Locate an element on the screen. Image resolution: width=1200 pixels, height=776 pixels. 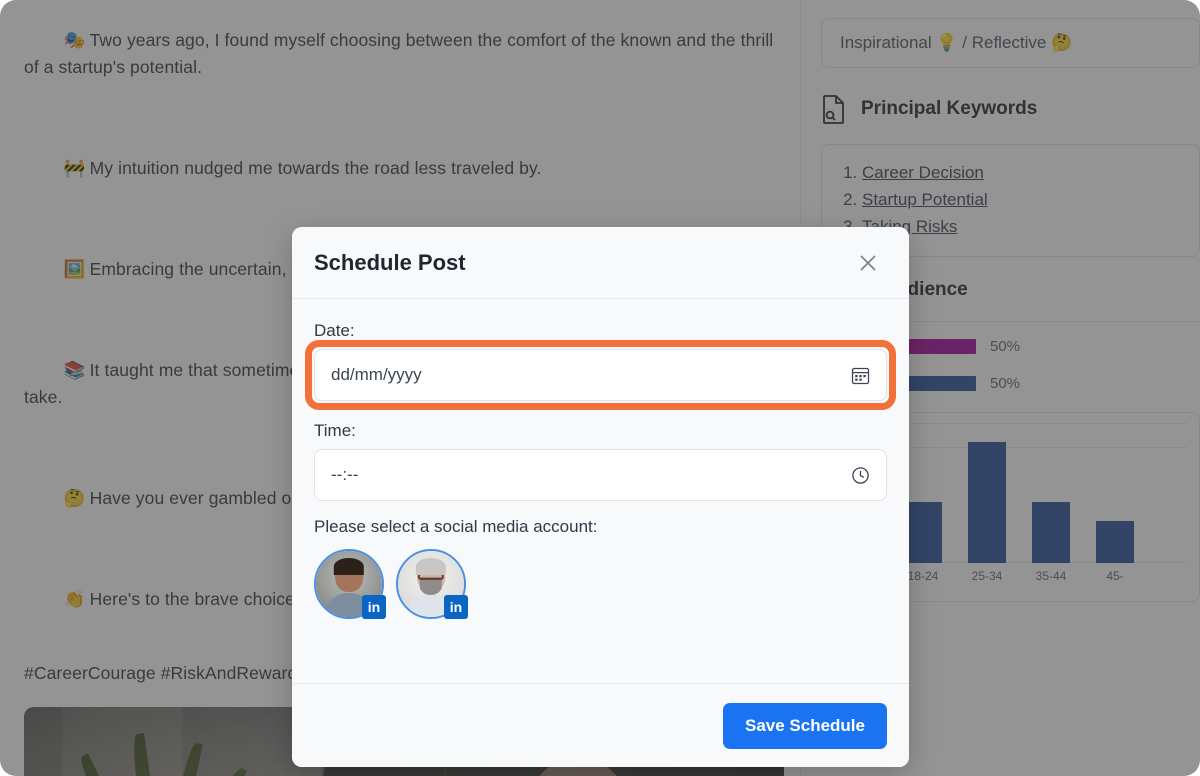
date-label: Date: is located at coordinates (334, 330).